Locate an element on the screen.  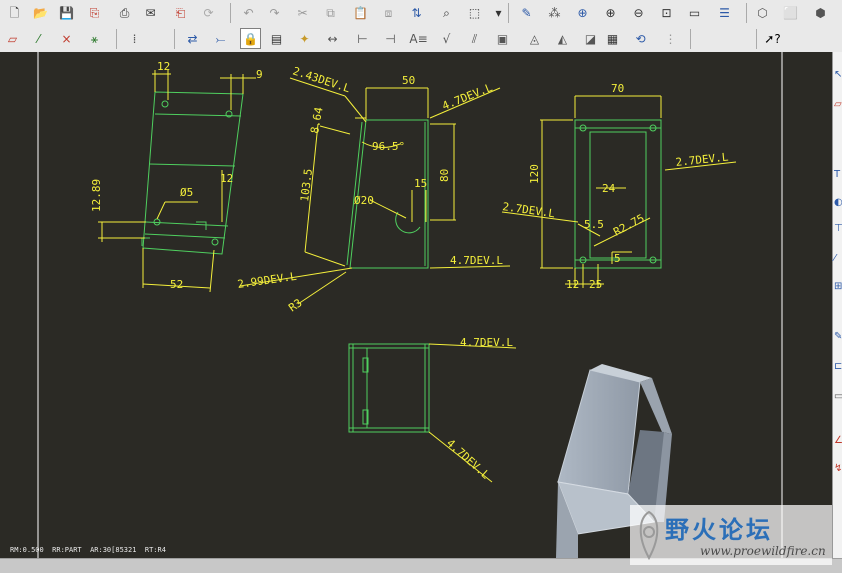
datum-axis-display-button: ⁄ is located at coordinates (38, 38).